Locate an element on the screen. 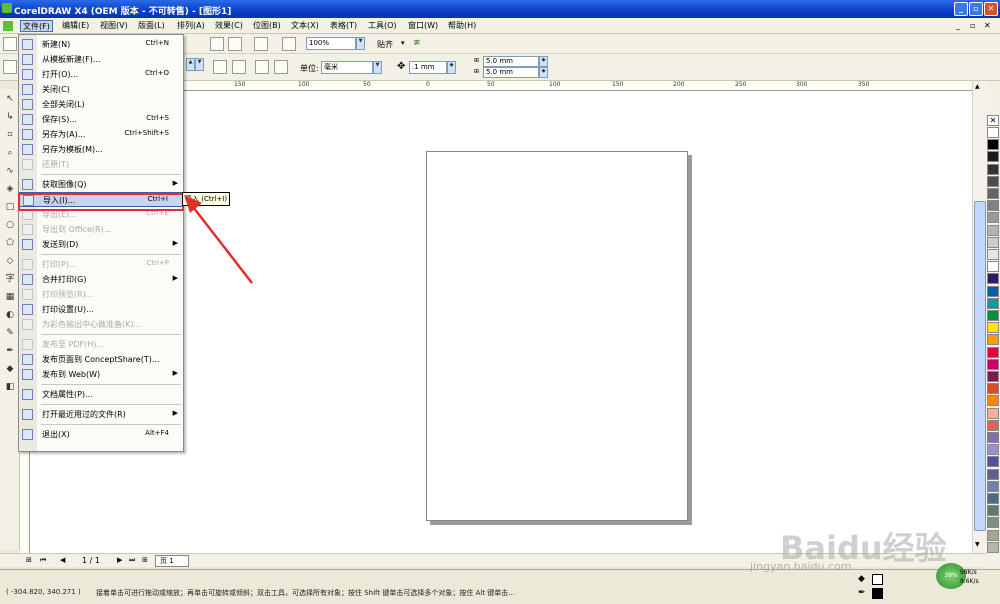  add-page-after-icon: ⊞ is located at coordinates (145, 560).